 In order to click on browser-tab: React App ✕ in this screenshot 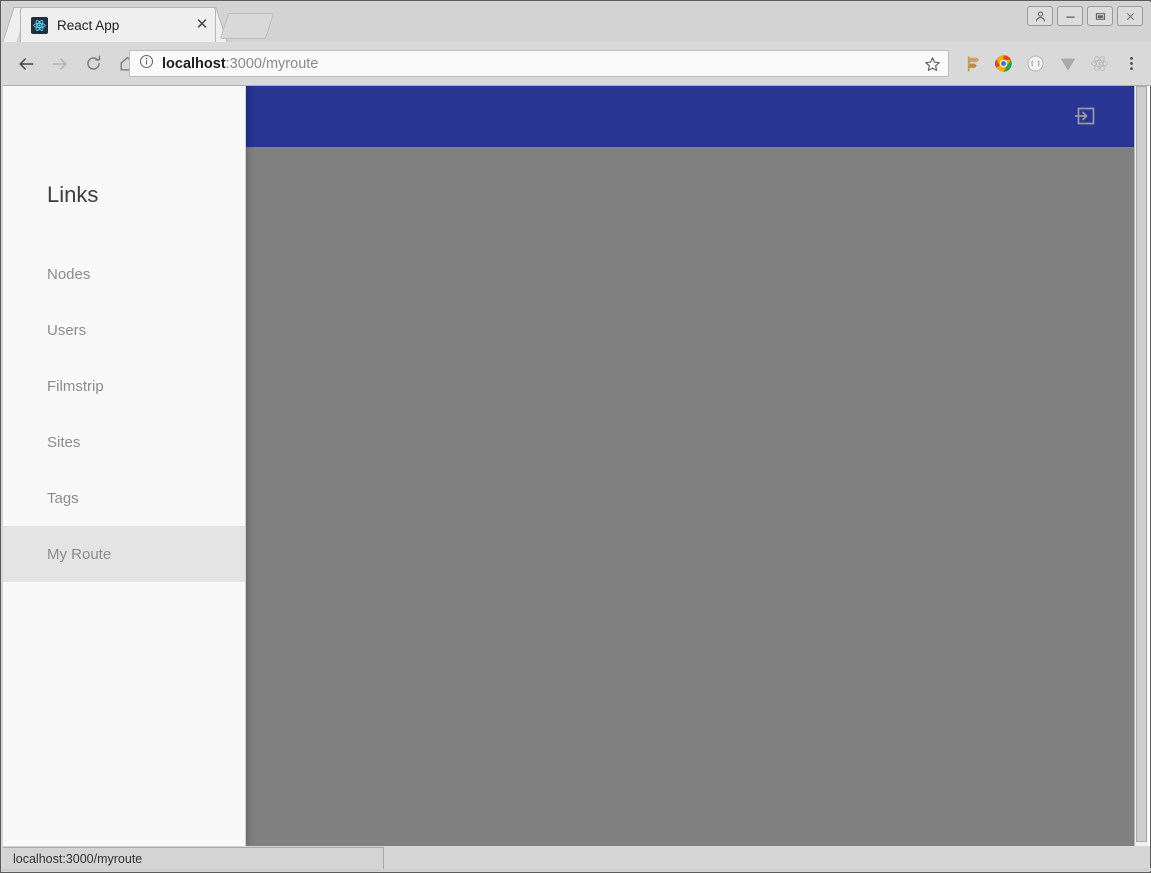, I will do `click(118, 24)`.